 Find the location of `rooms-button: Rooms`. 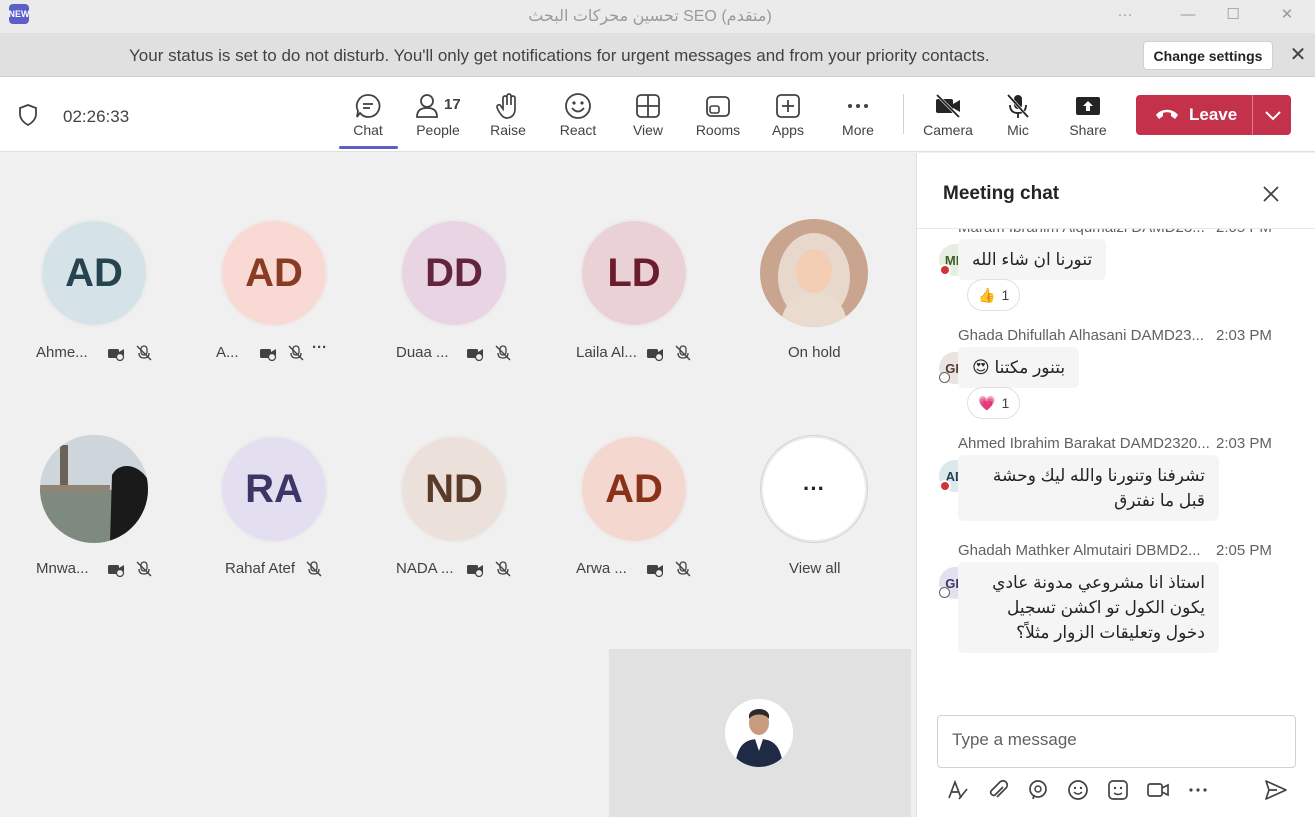

rooms-button: Rooms is located at coordinates (718, 117).